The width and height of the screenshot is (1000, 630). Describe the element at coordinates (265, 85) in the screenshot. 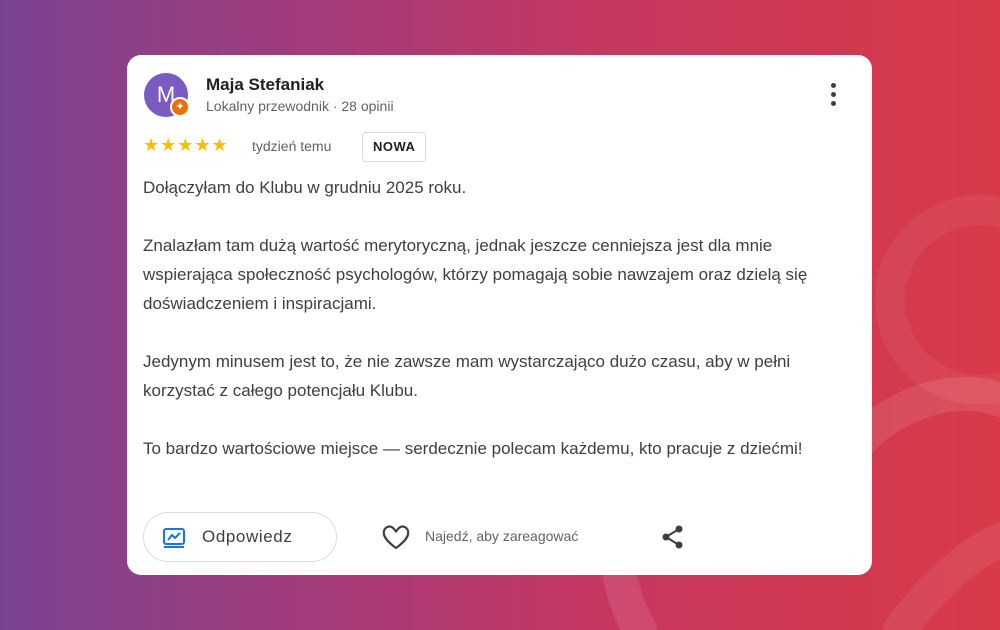

I see `reviewer-name: Maja Stefaniak` at that location.